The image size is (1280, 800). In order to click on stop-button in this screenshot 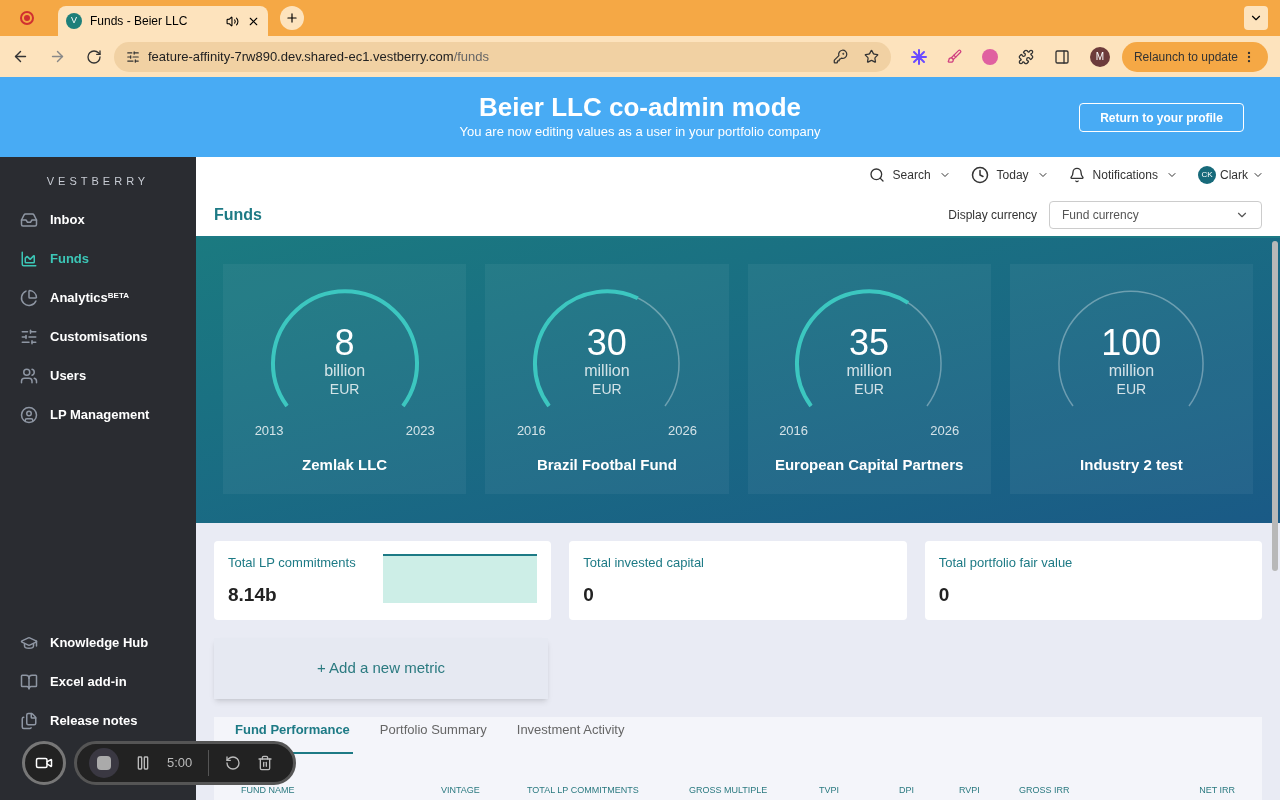, I will do `click(104, 763)`.